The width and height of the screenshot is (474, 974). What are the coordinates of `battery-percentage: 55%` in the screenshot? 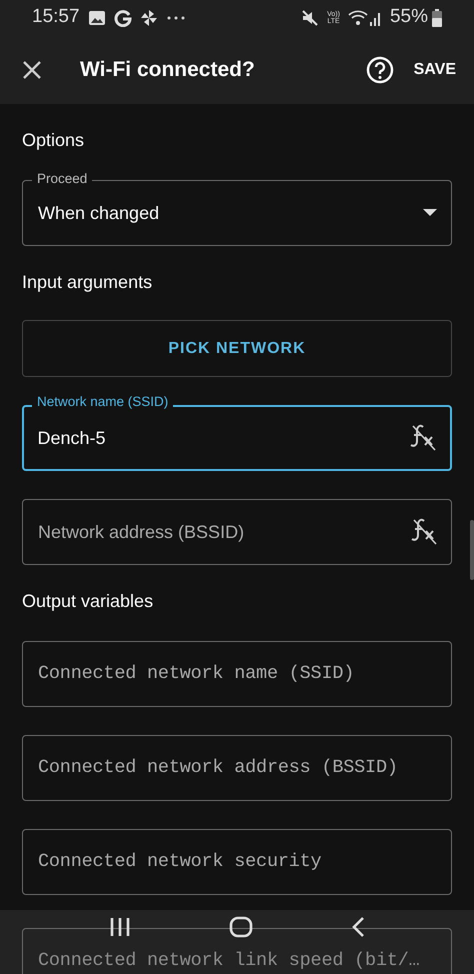 It's located at (409, 17).